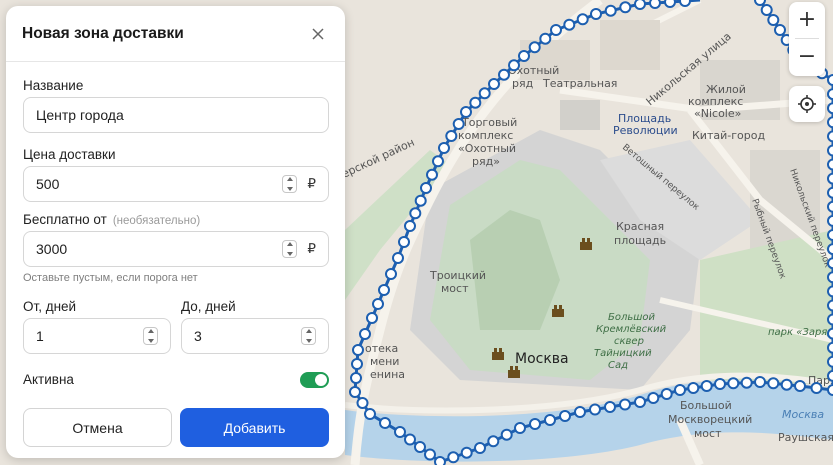  I want to click on from-days-stepper, so click(150, 336).